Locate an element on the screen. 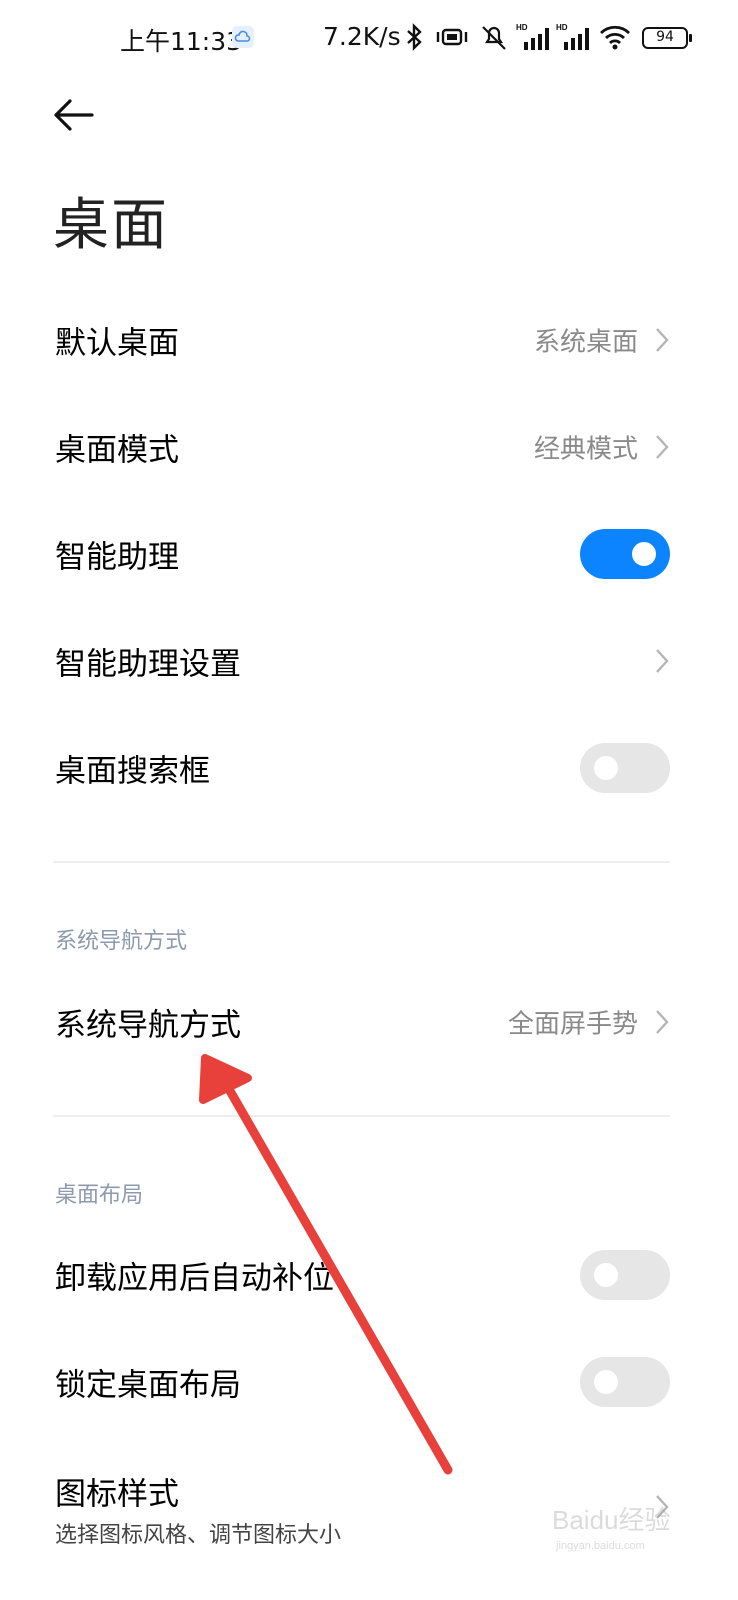  lock-layout-toggle is located at coordinates (625, 1382).